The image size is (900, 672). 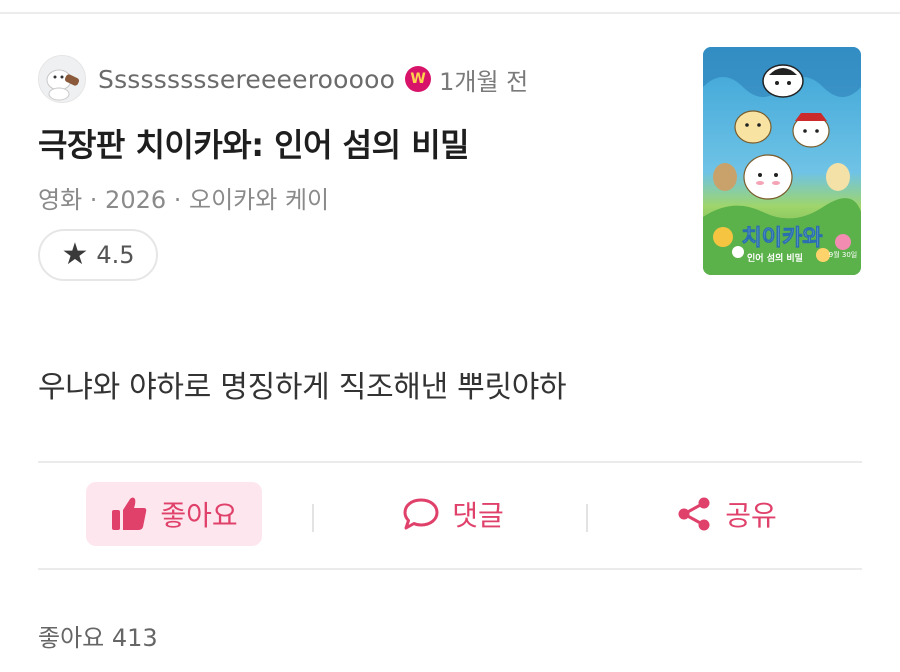 I want to click on like-button: 좋아요, so click(x=174, y=514).